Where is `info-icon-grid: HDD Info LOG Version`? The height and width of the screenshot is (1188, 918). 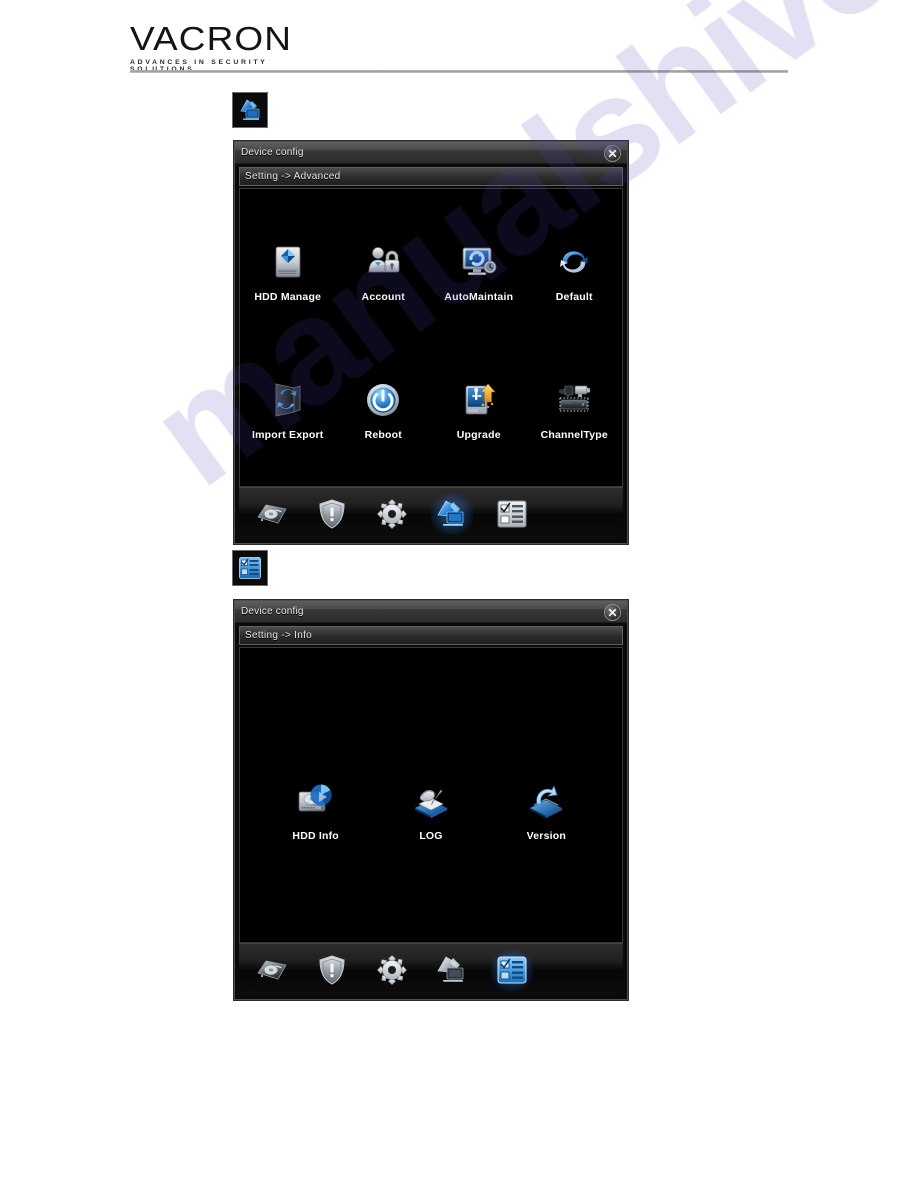 info-icon-grid: HDD Info LOG Version is located at coordinates (431, 809).